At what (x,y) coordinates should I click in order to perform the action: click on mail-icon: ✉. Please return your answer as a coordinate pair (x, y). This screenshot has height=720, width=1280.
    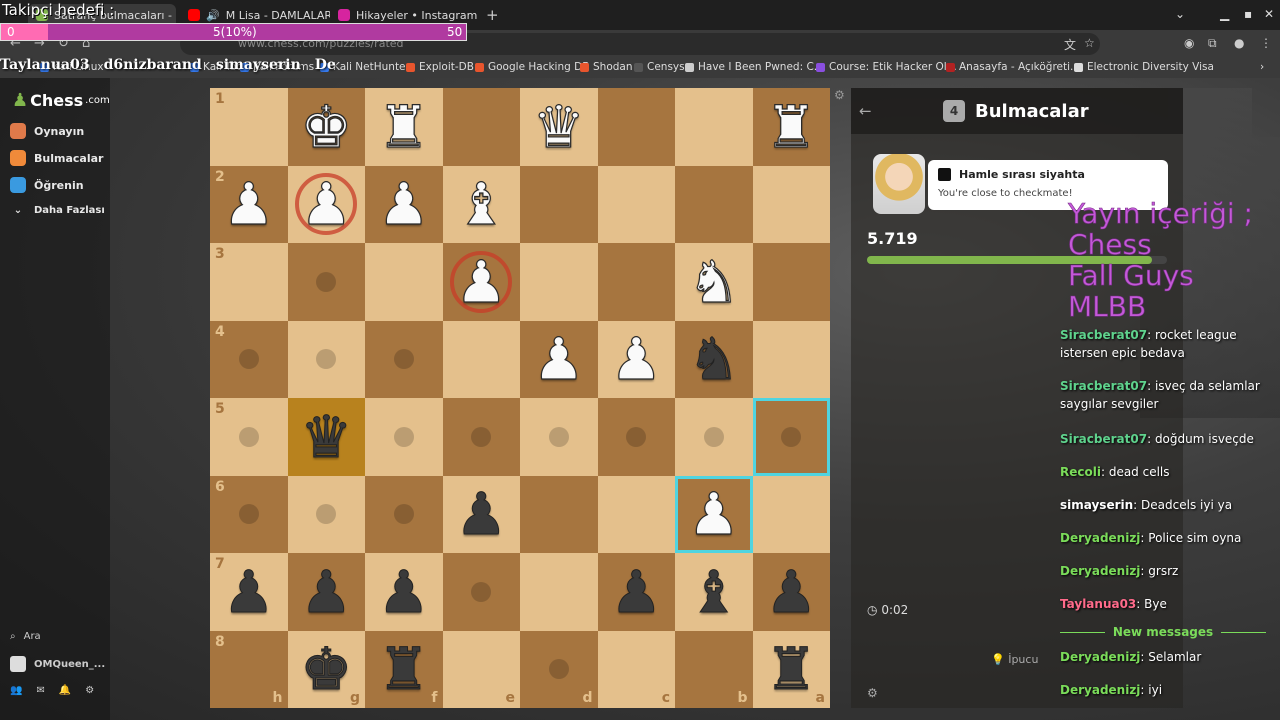
    Looking at the image, I should click on (40, 690).